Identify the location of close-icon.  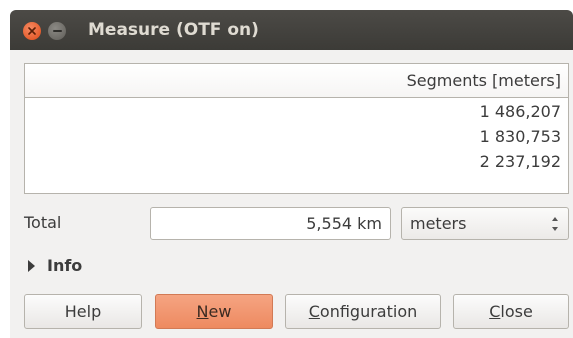
(32, 31).